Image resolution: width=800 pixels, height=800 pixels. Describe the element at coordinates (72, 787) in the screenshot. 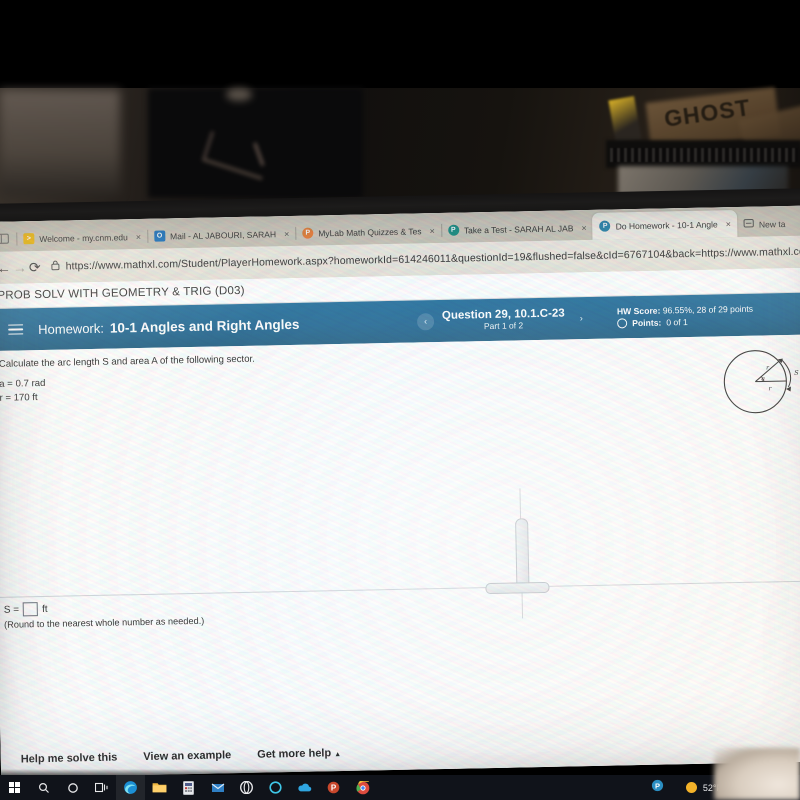

I see `cortana-icon` at that location.